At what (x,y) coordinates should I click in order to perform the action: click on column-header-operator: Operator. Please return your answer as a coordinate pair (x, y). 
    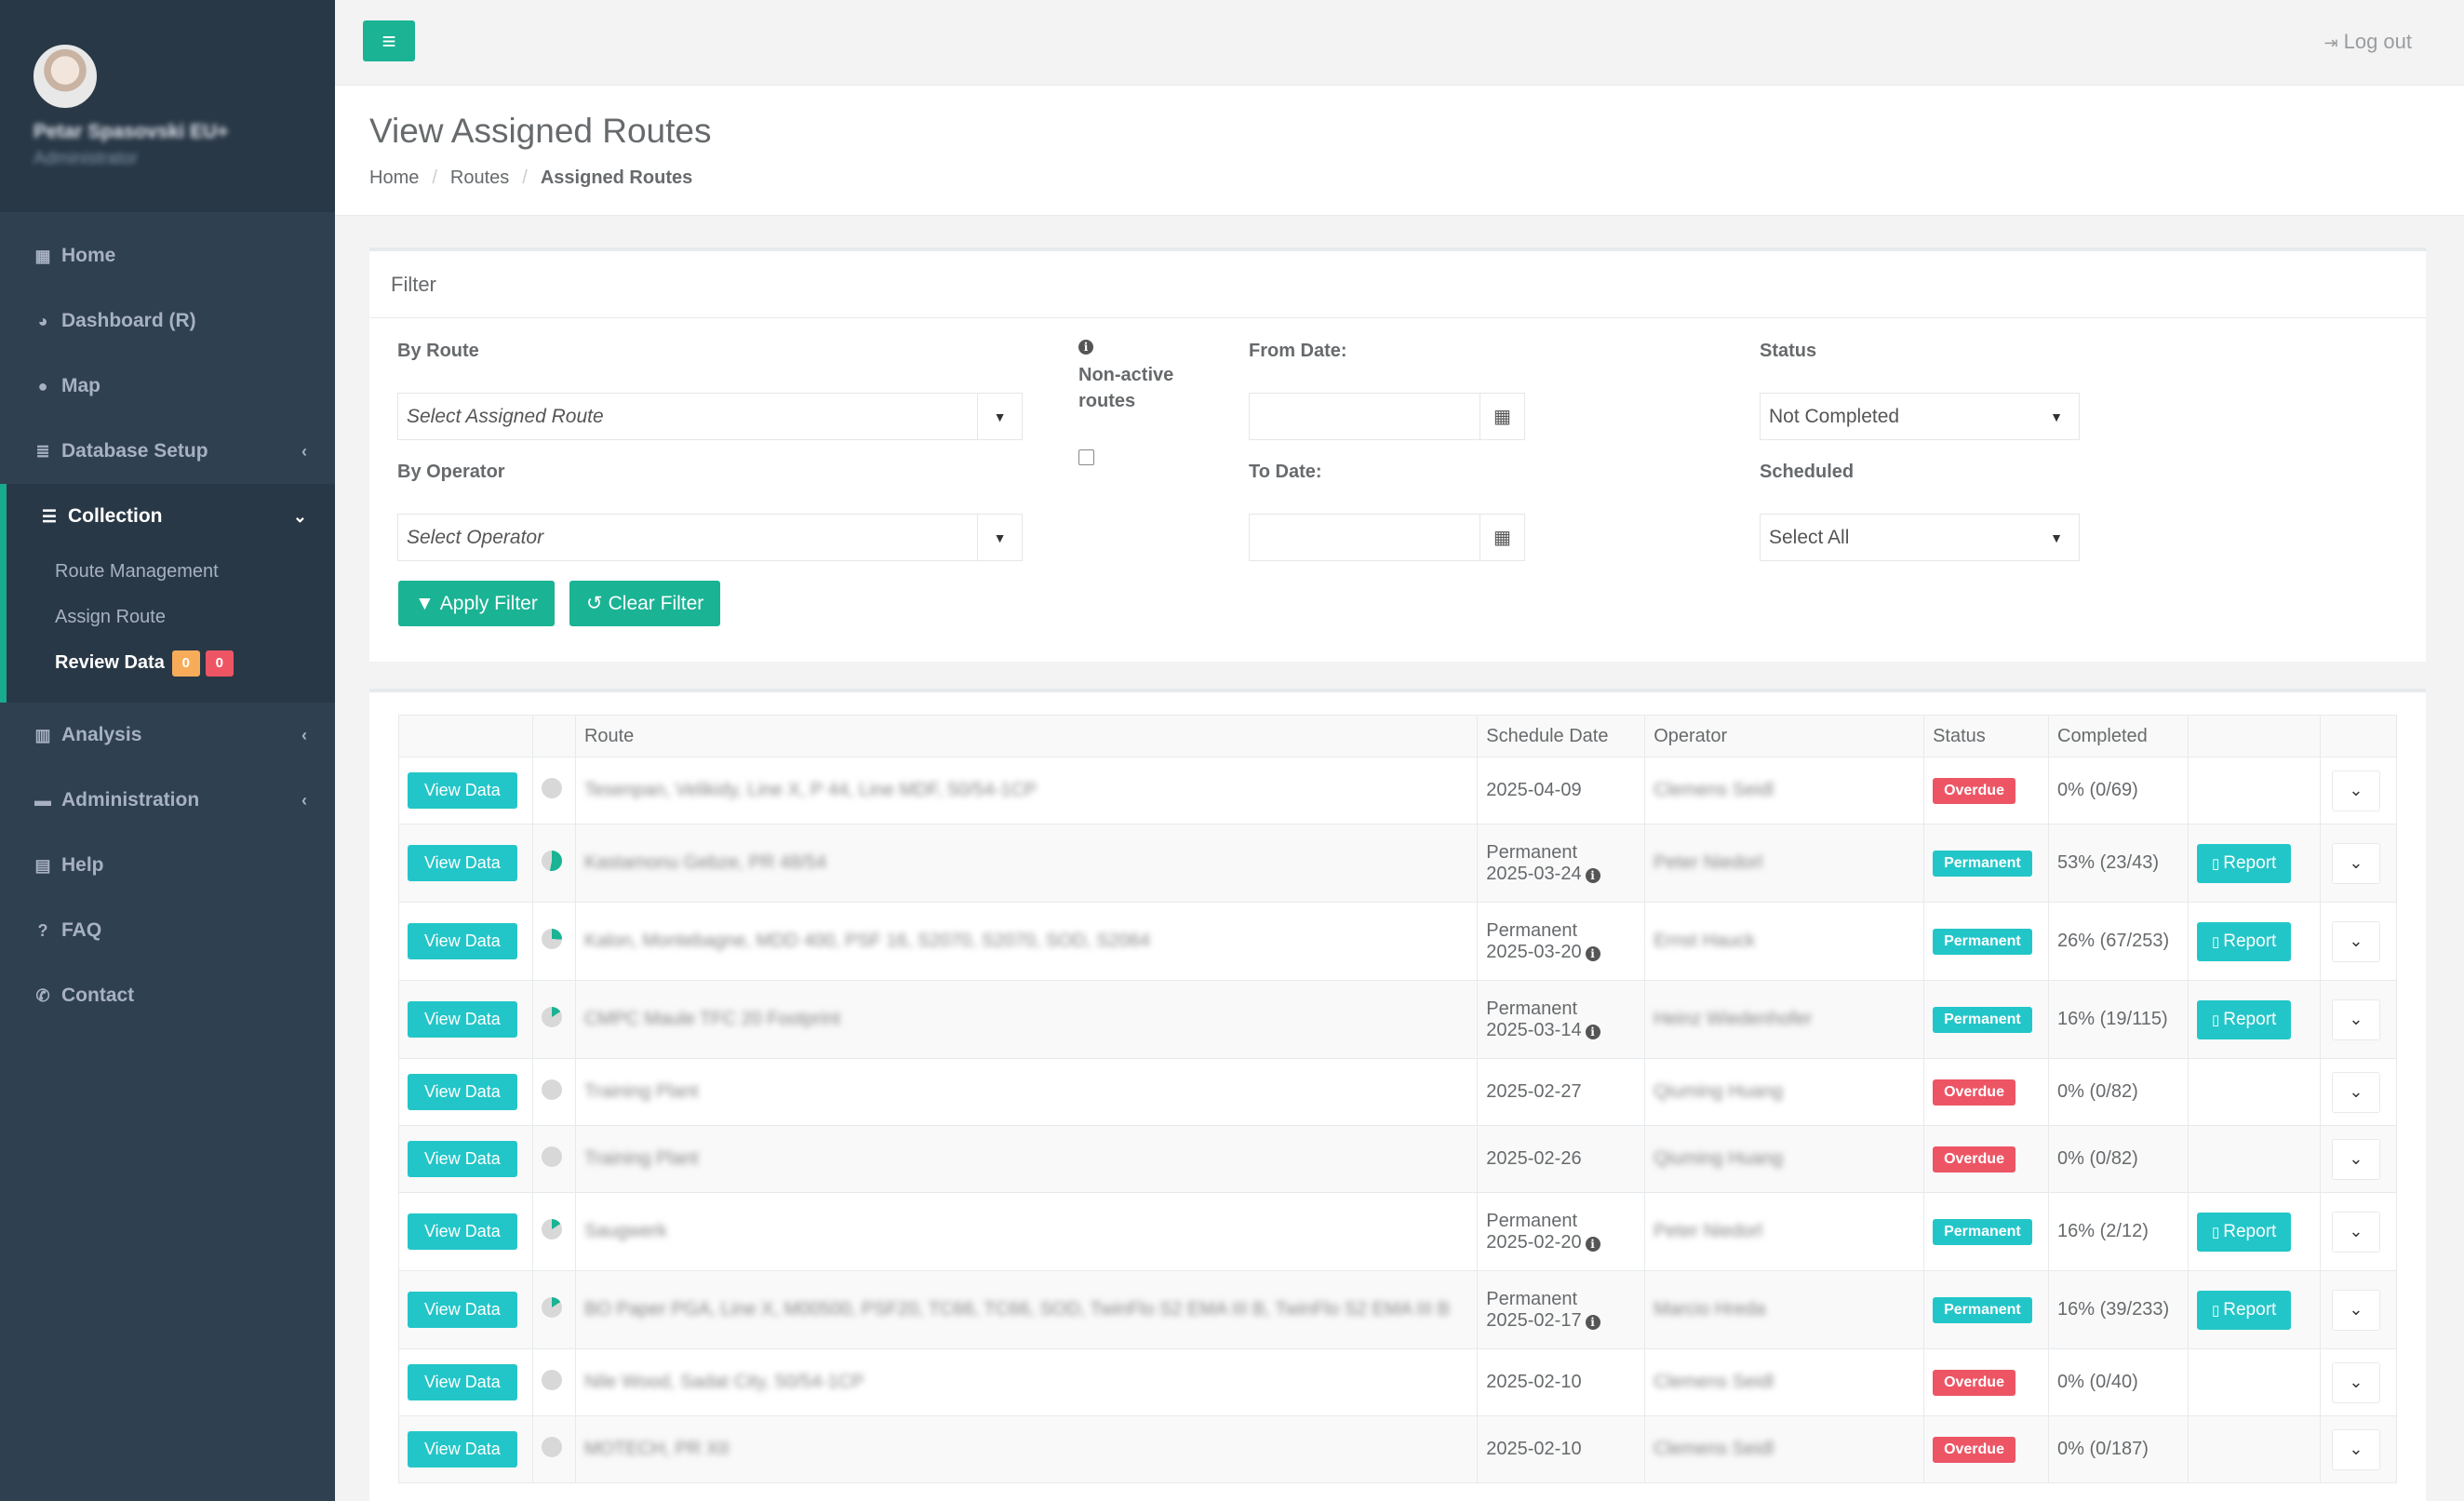
    Looking at the image, I should click on (1784, 736).